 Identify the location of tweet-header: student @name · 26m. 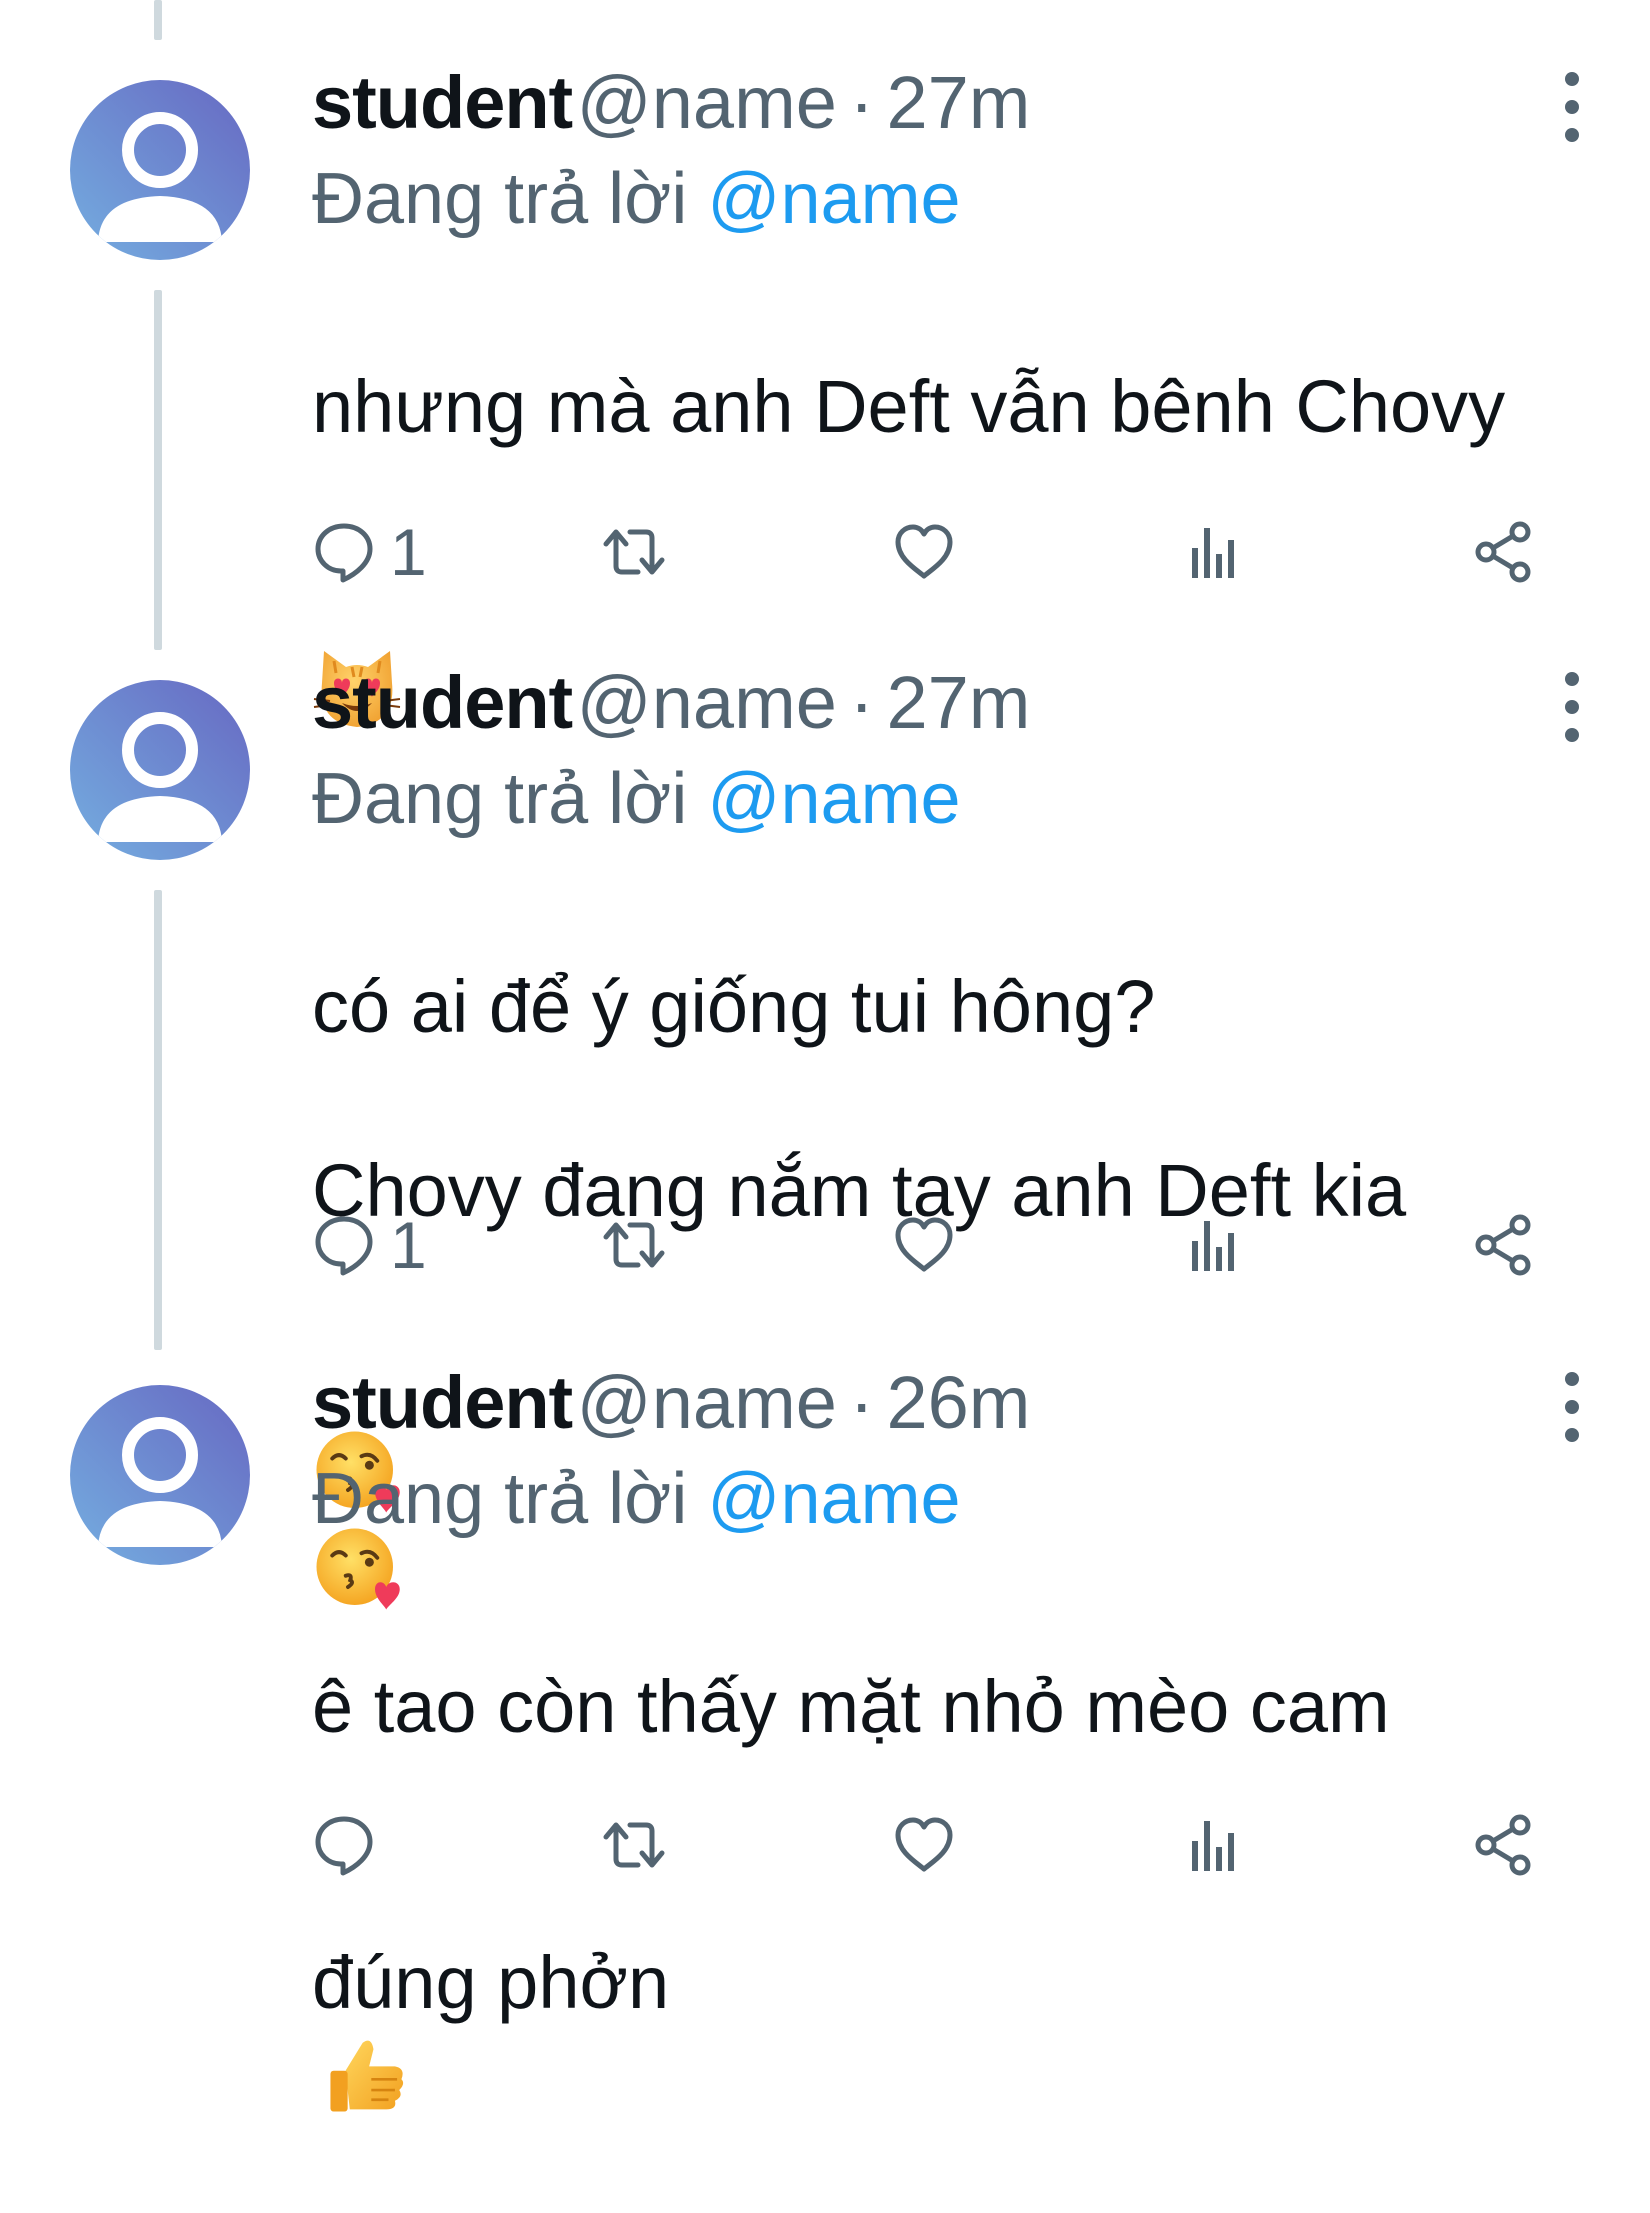
(957, 1403).